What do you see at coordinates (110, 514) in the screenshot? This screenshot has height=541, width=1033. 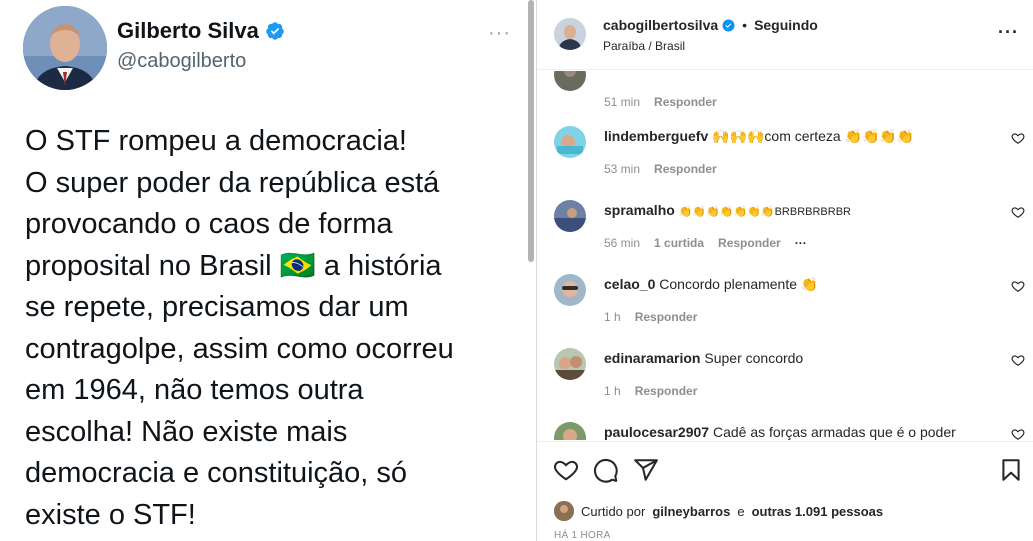 I see `tweet-line: existe o STF!` at bounding box center [110, 514].